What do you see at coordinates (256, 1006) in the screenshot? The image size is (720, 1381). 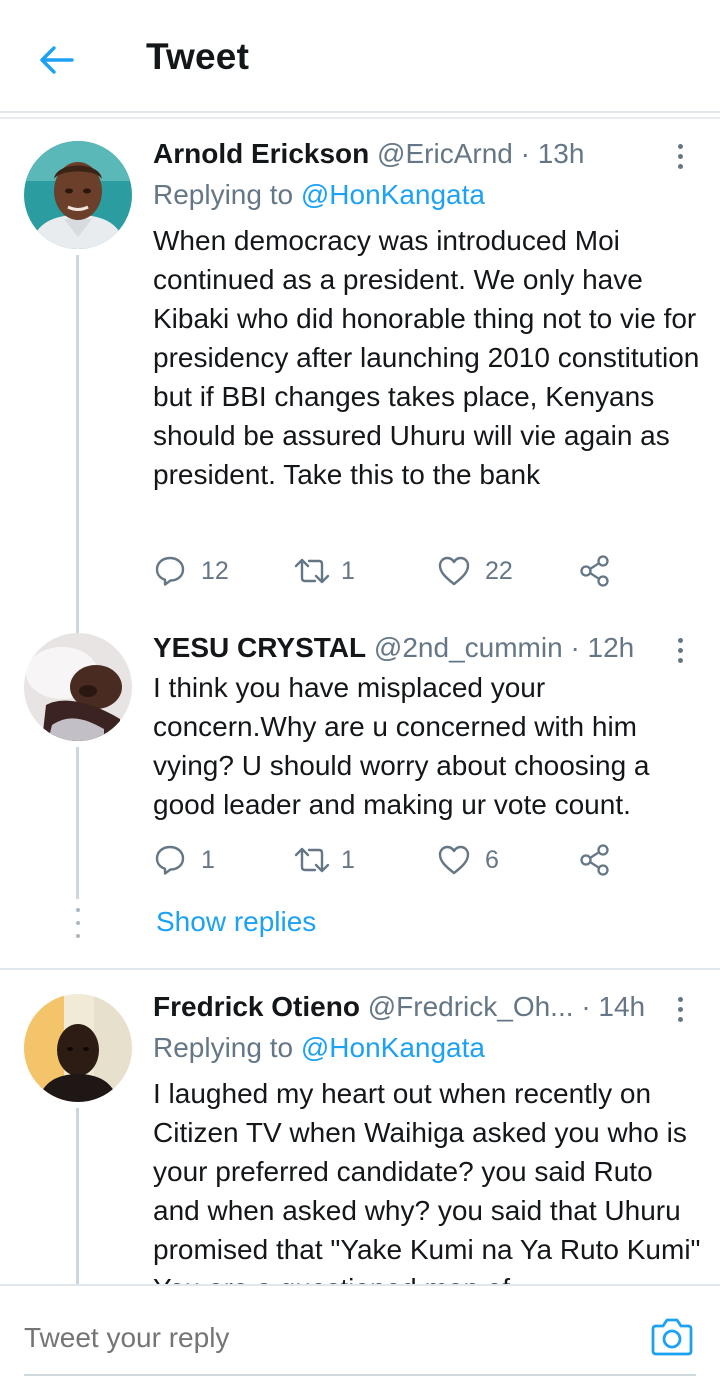 I see `display-name: Fredrick Otieno` at bounding box center [256, 1006].